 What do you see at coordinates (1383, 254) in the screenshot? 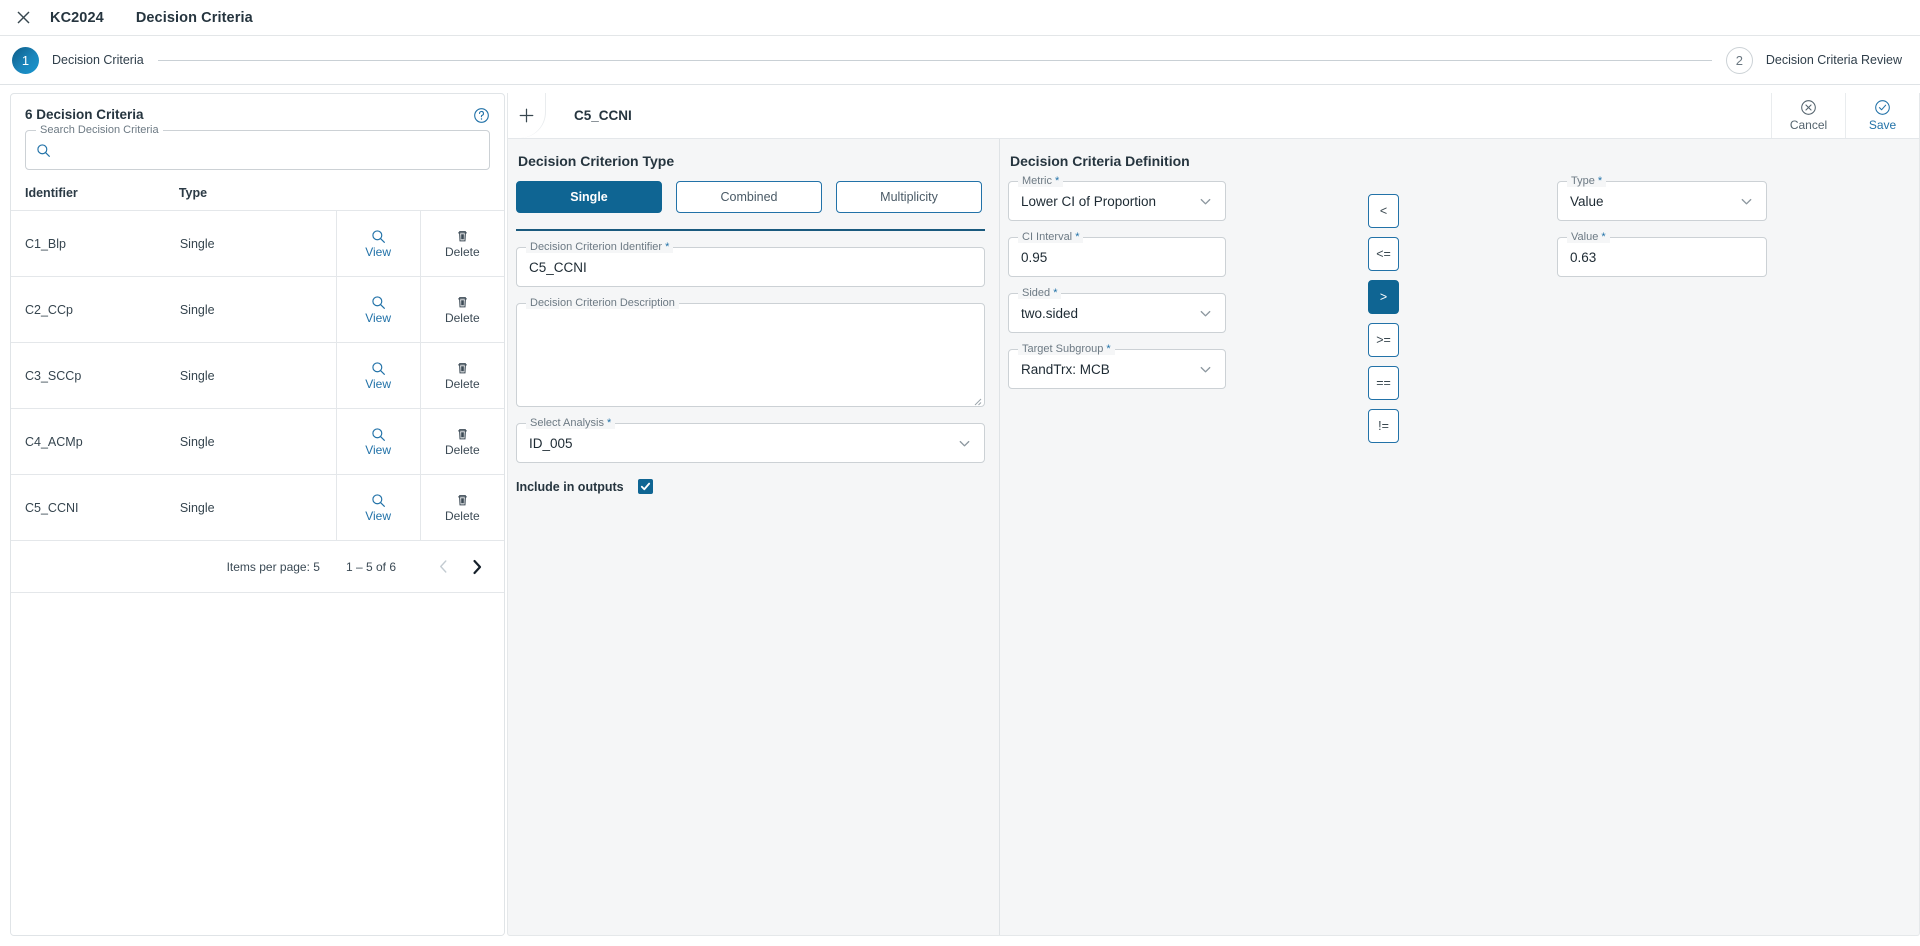
I see `operator-lte: <=` at bounding box center [1383, 254].